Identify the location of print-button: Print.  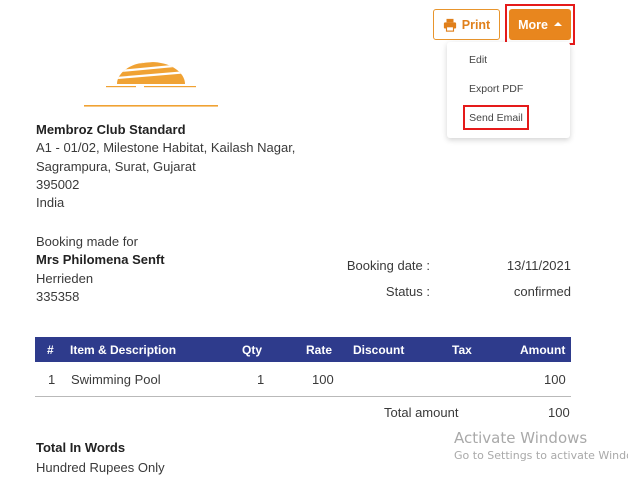
(466, 24).